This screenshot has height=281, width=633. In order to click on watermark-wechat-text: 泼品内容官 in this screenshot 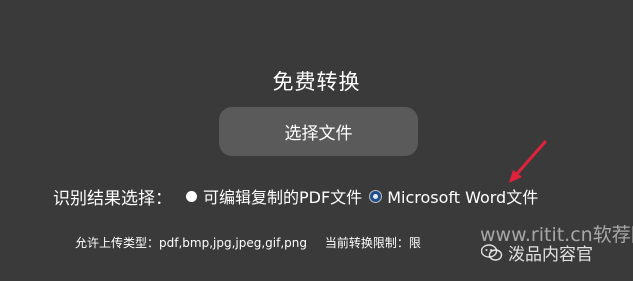, I will do `click(550, 255)`.